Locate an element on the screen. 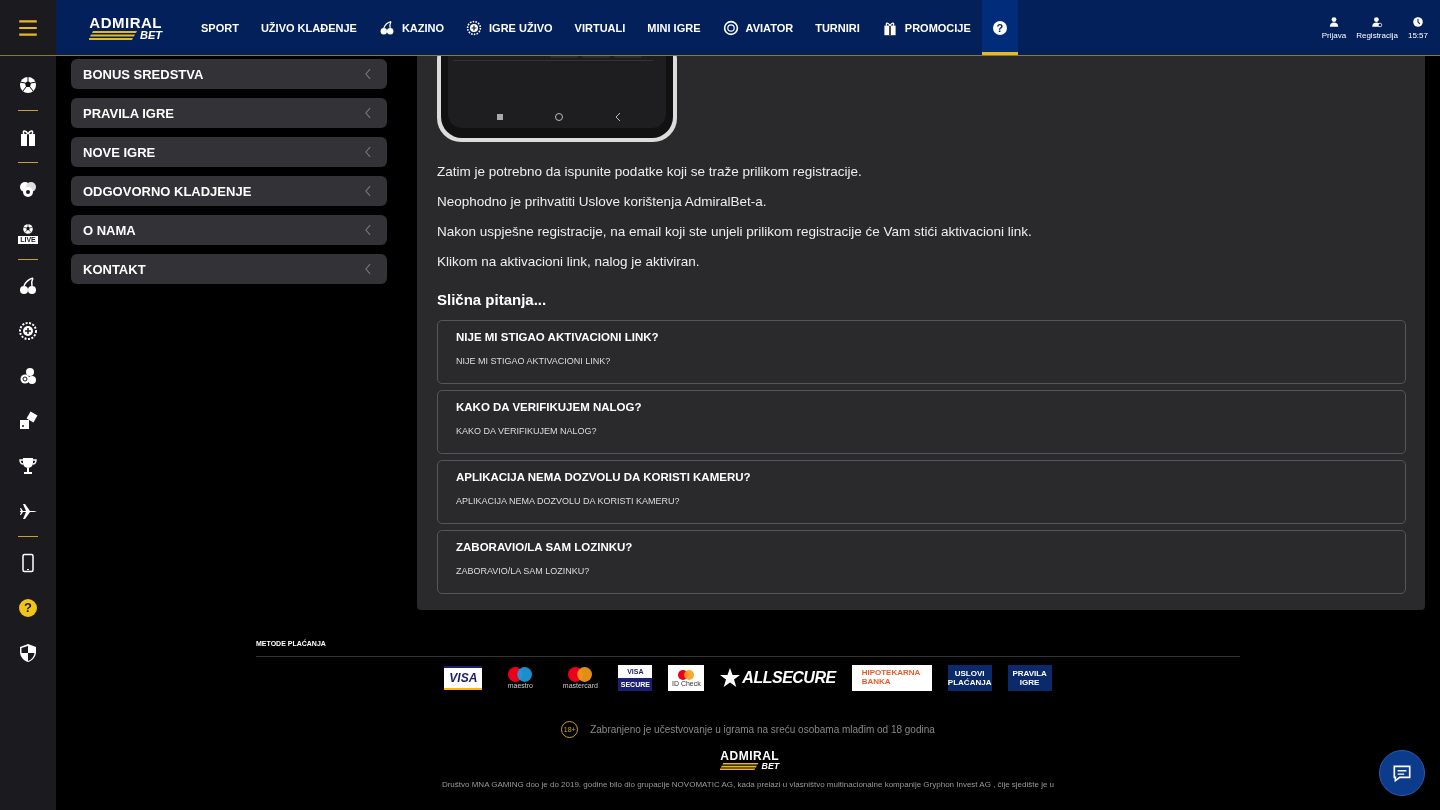 Image resolution: width=1440 pixels, height=810 pixels. nav-tab: VIRTUALI is located at coordinates (600, 27).